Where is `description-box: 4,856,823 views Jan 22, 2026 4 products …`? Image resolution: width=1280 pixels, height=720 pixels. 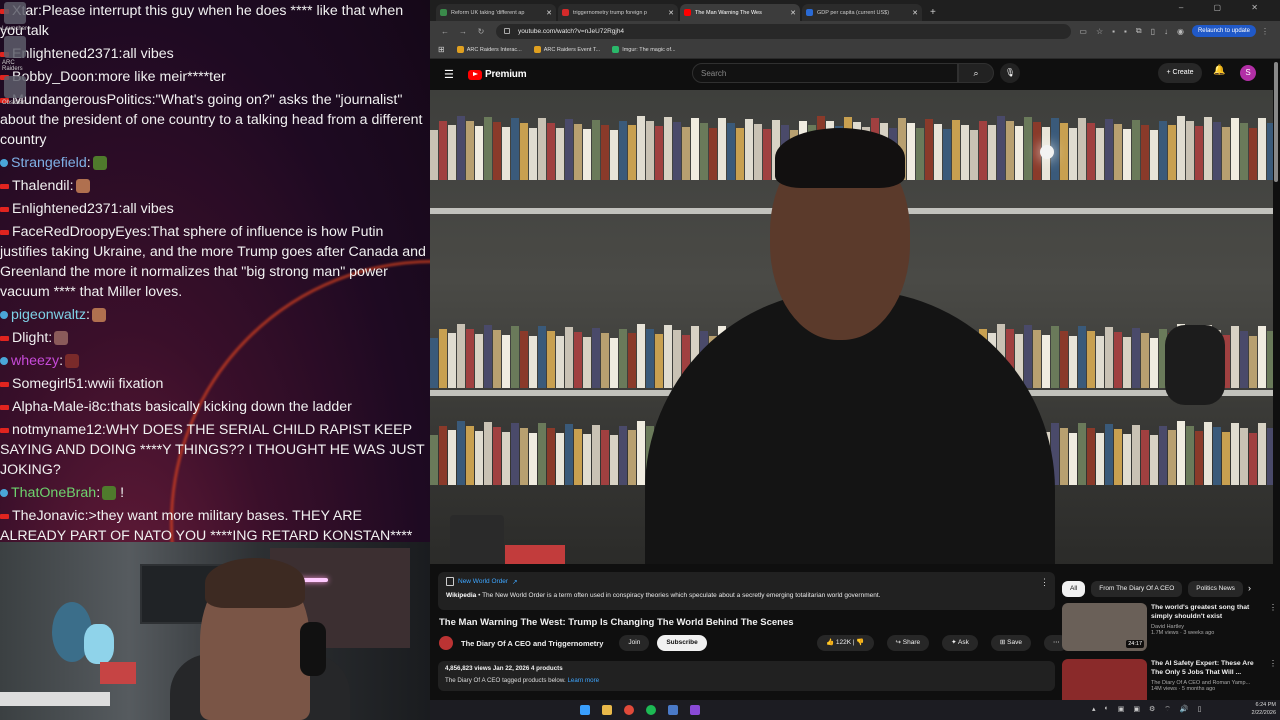
description-box: 4,856,823 views Jan 22, 2026 4 products … is located at coordinates (746, 676).